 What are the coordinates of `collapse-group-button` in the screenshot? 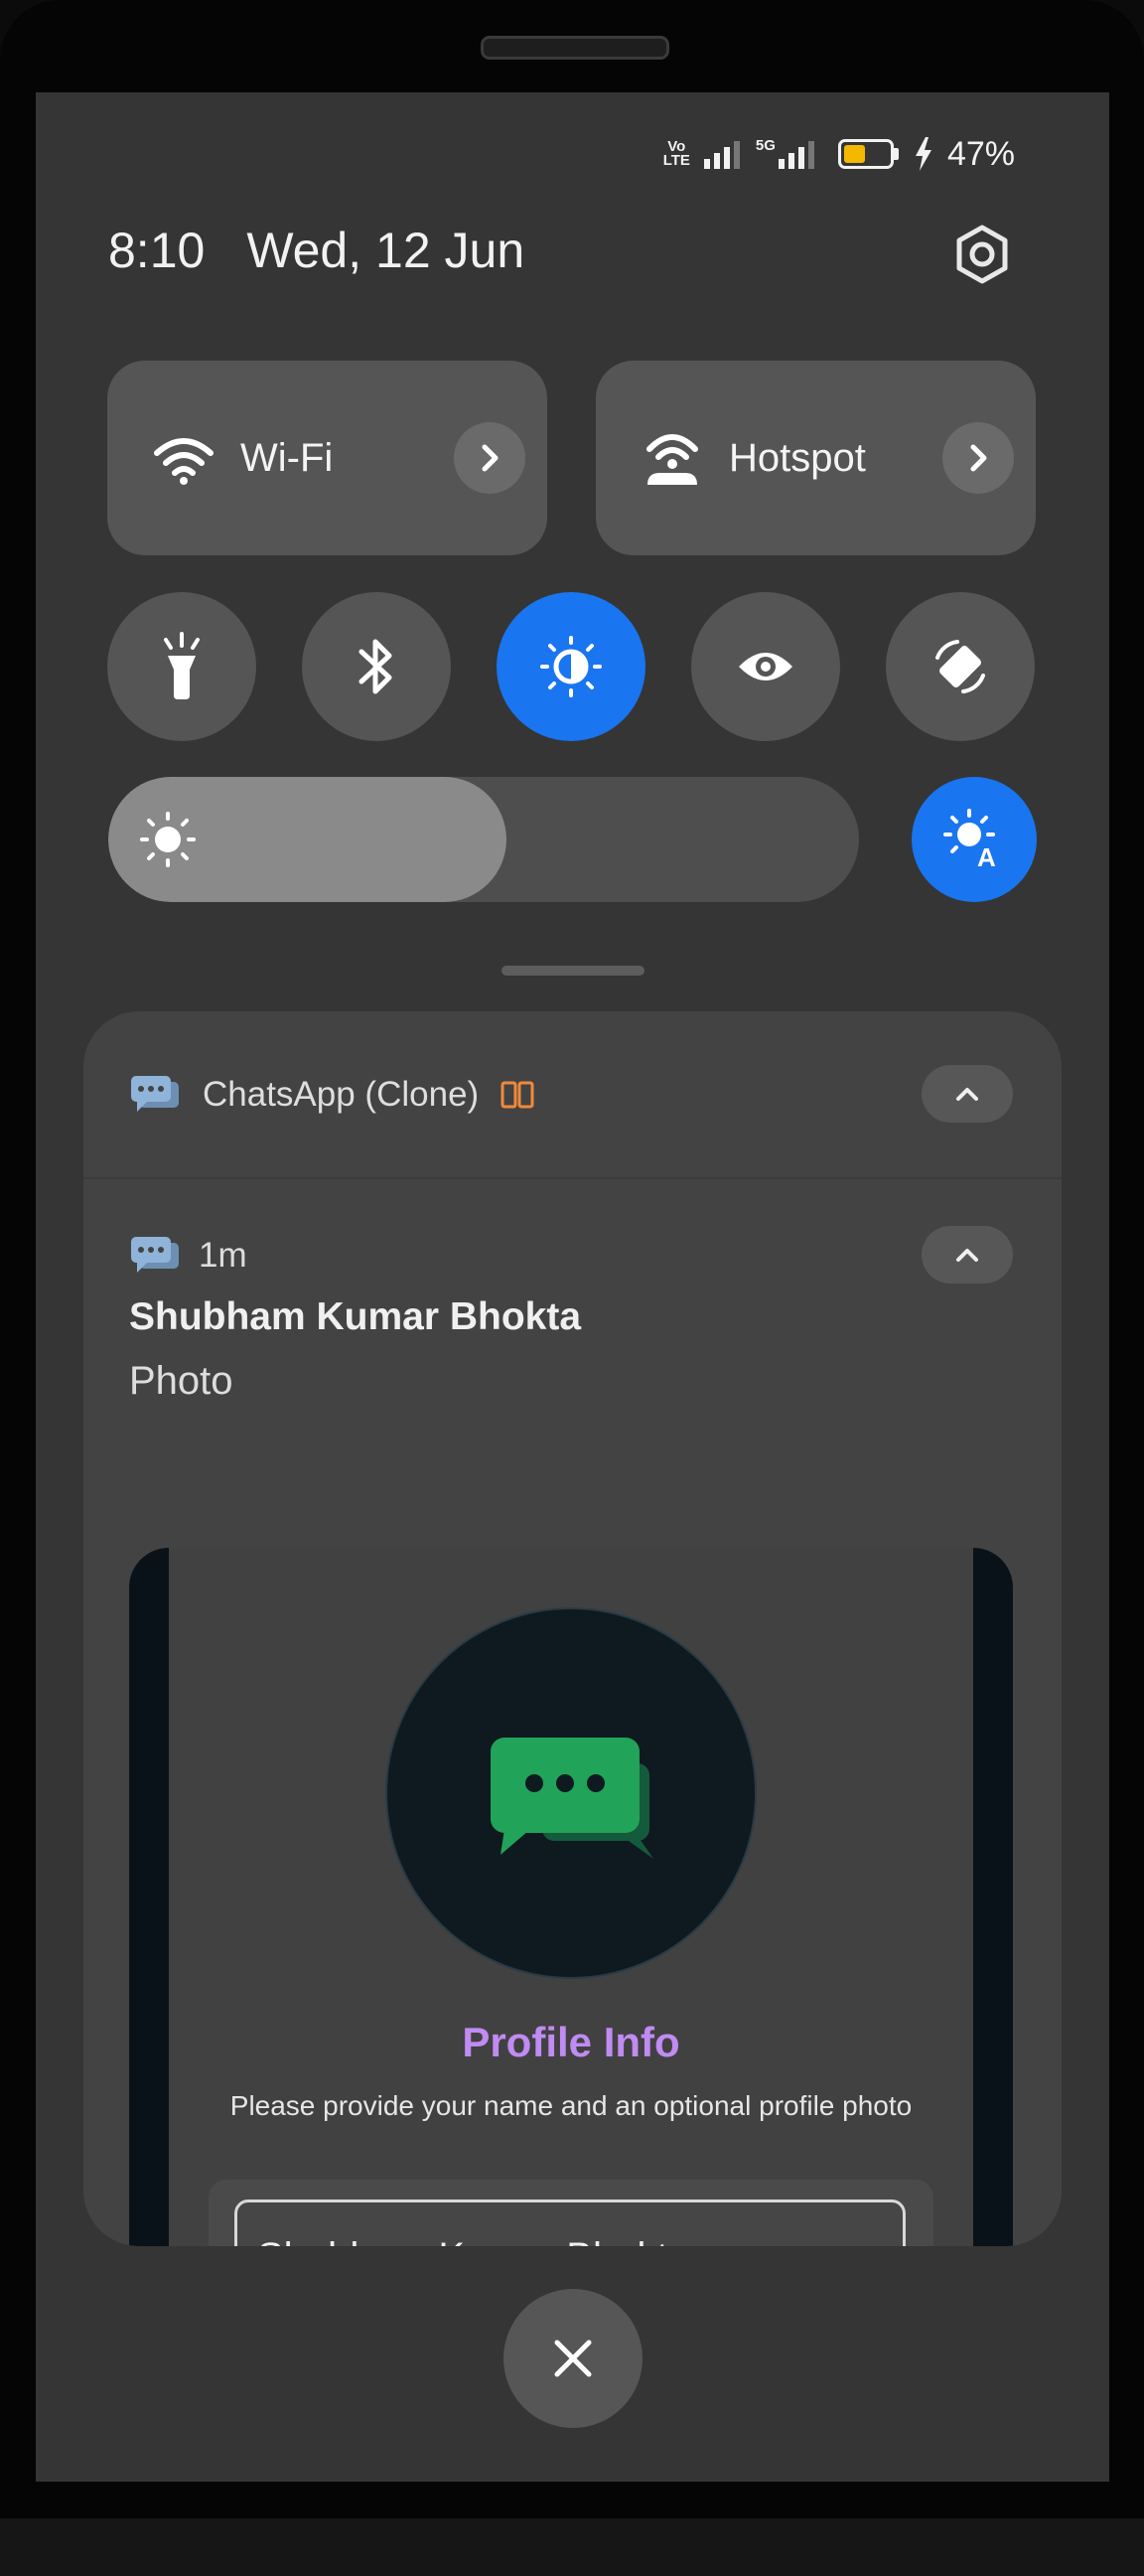 It's located at (968, 1094).